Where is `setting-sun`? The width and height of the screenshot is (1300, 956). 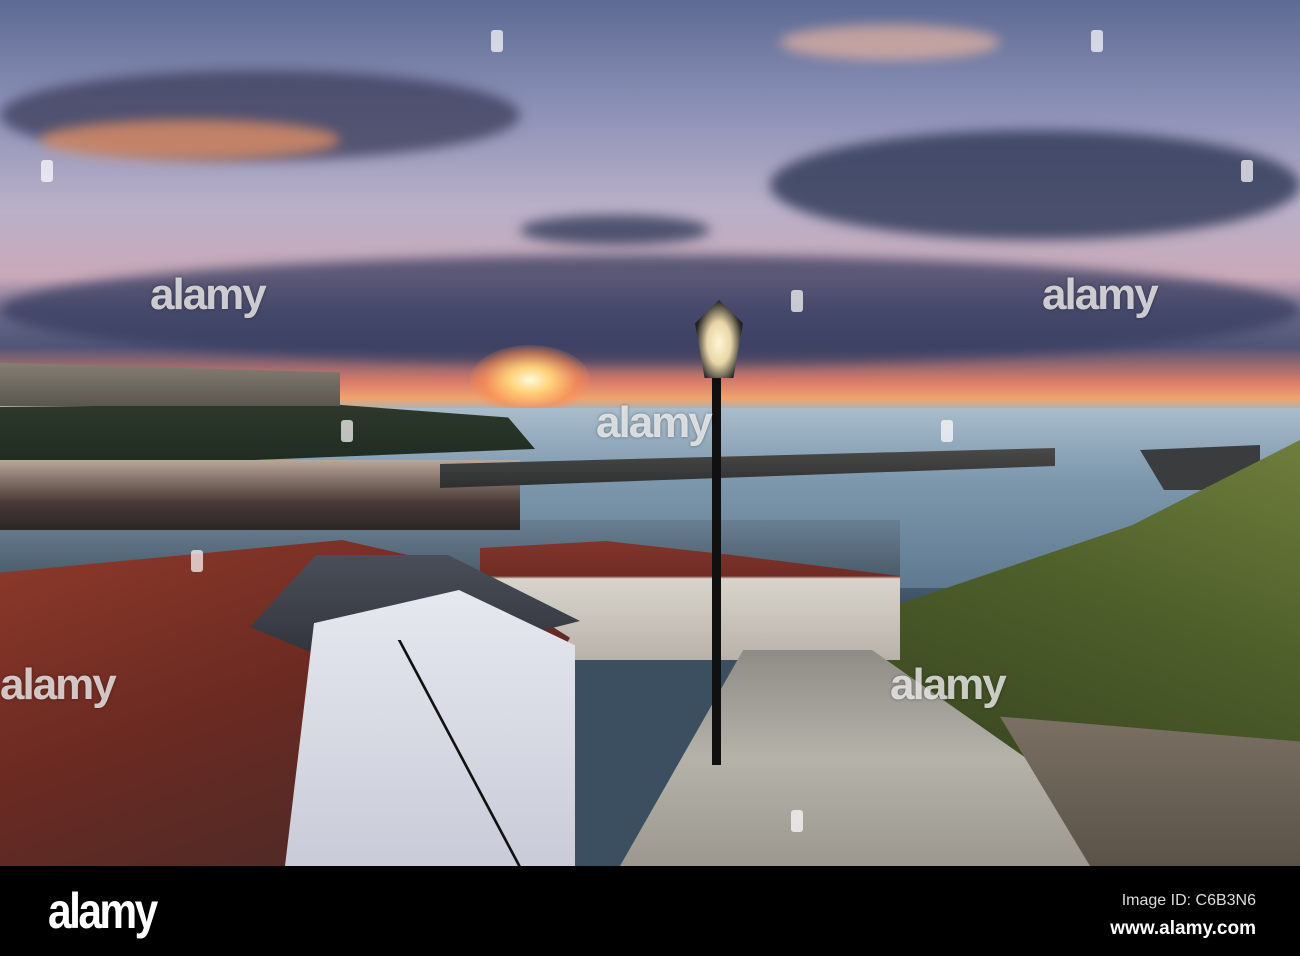
setting-sun is located at coordinates (530, 380).